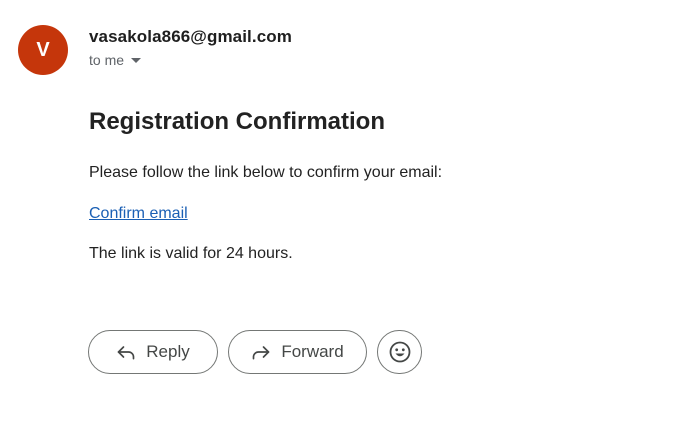 This screenshot has height=442, width=686. What do you see at coordinates (168, 351) in the screenshot?
I see `reply-label: Reply` at bounding box center [168, 351].